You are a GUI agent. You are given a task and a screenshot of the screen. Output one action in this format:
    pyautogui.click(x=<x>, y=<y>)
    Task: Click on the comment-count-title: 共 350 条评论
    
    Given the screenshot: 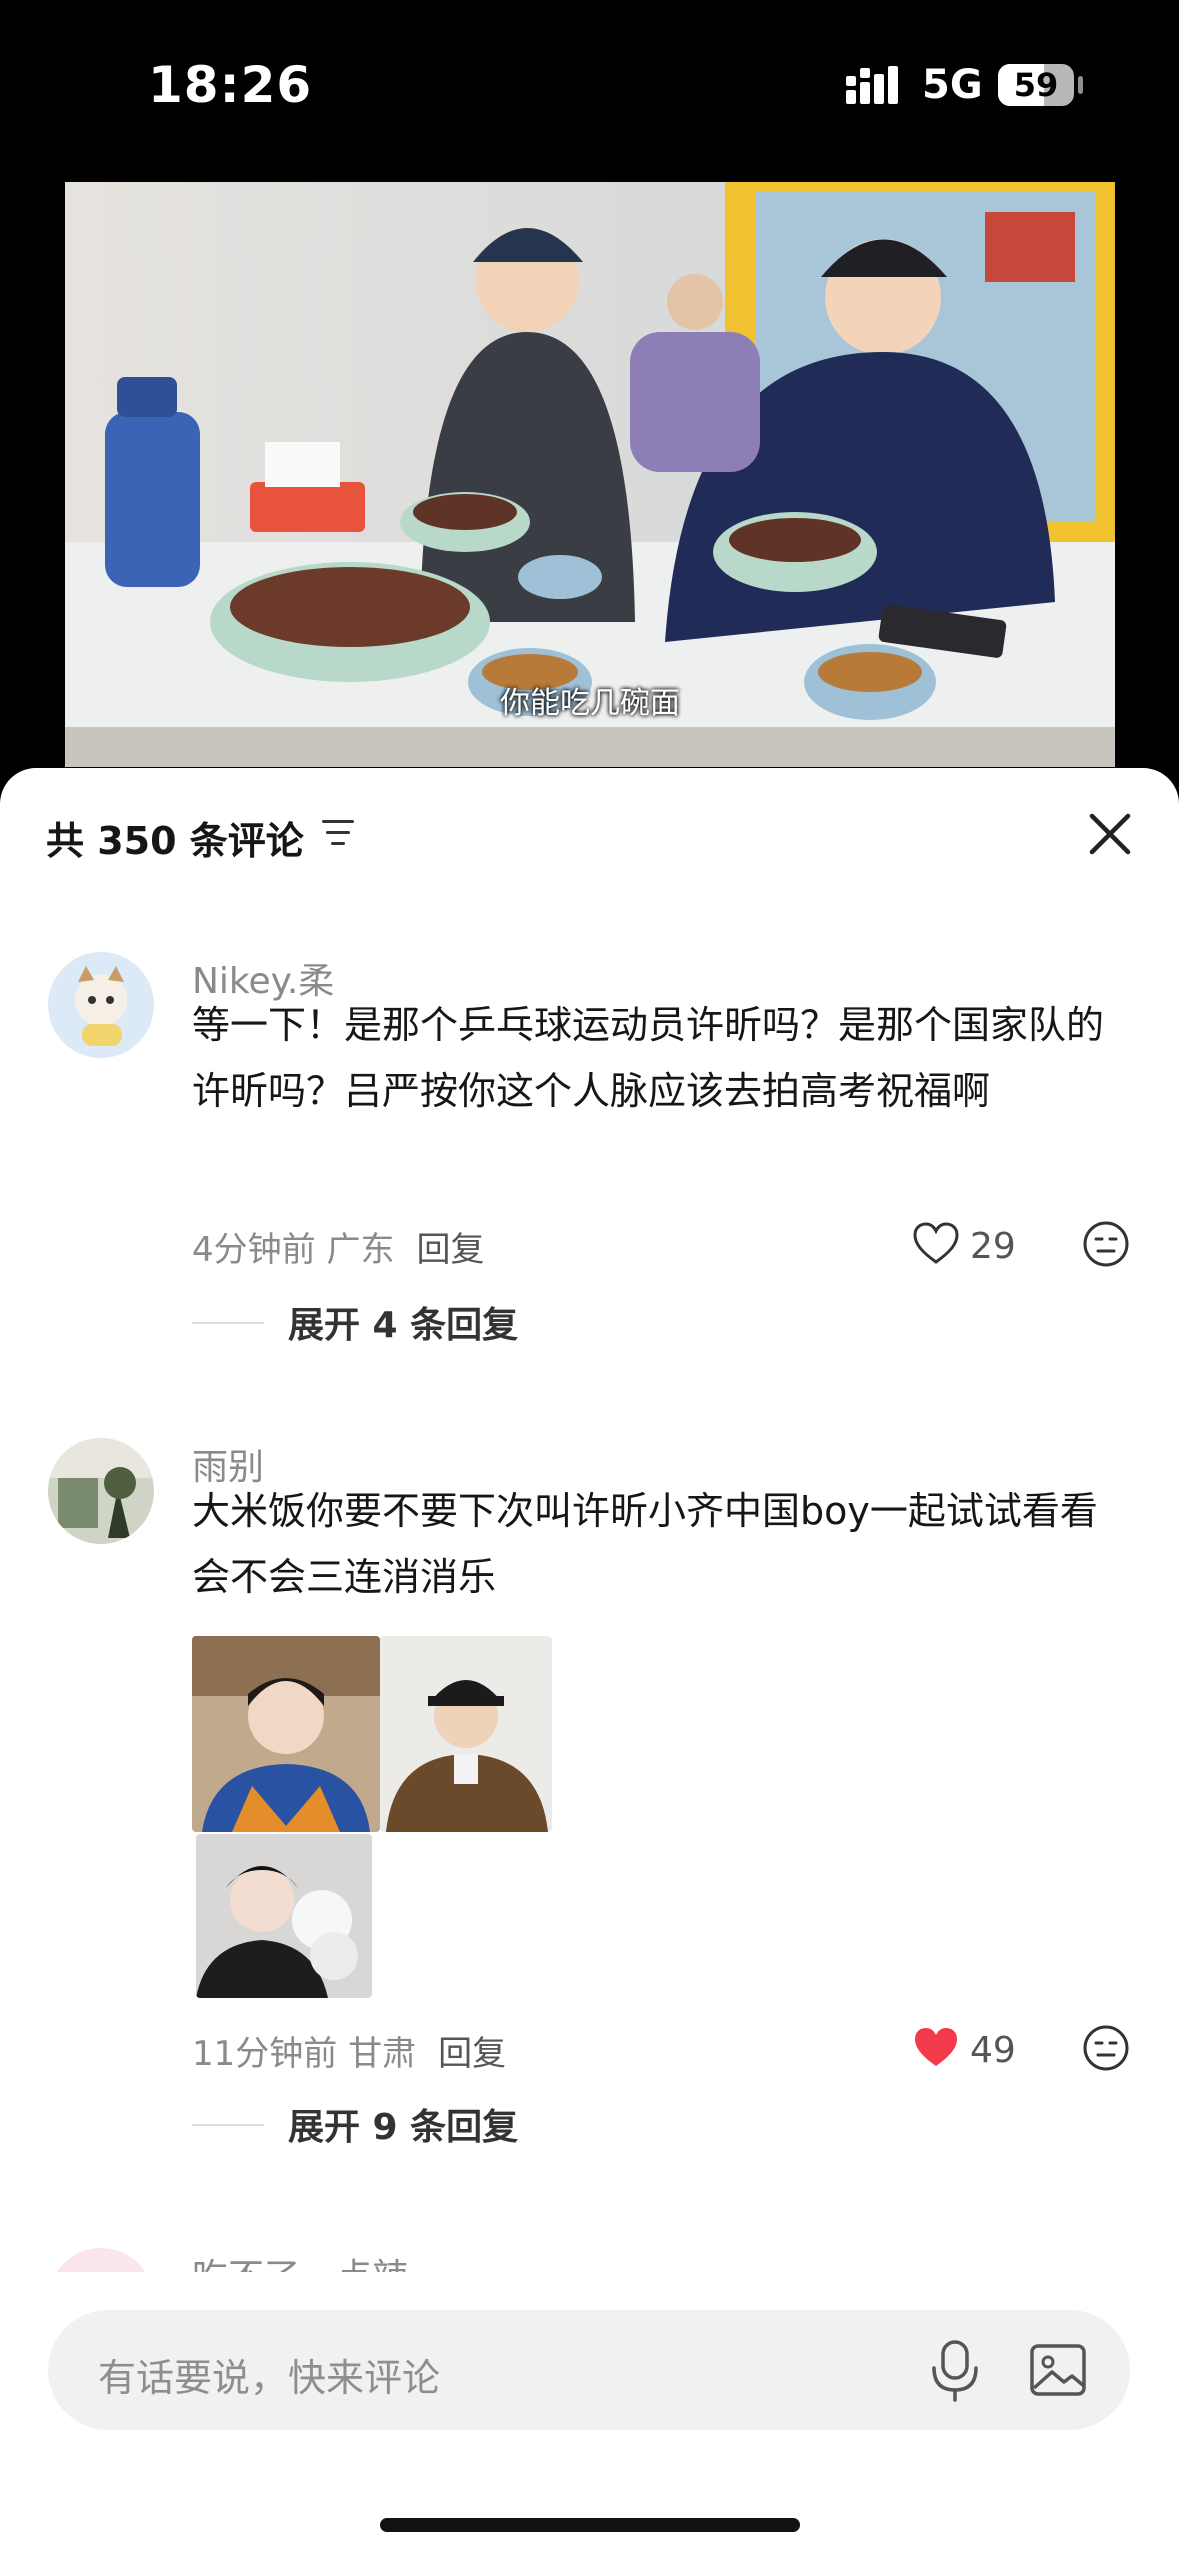 What is the action you would take?
    pyautogui.click(x=175, y=841)
    